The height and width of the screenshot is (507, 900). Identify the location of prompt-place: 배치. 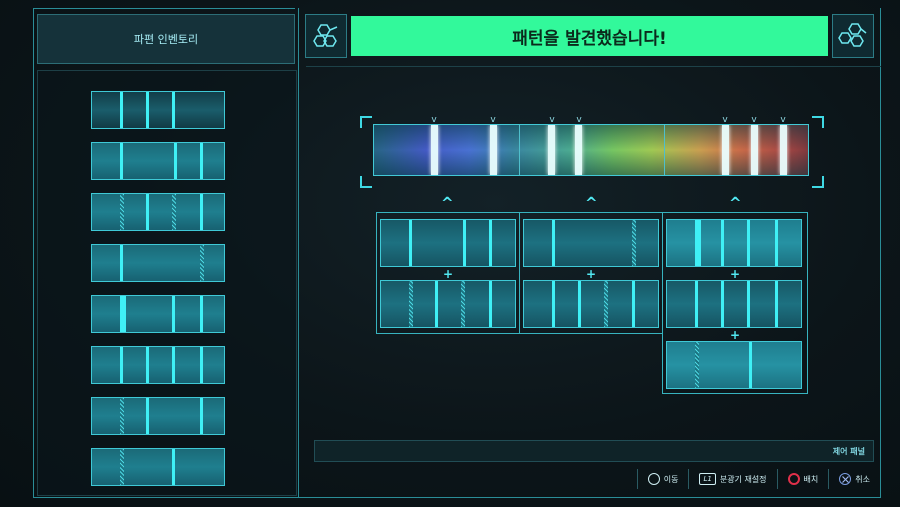
(802, 479).